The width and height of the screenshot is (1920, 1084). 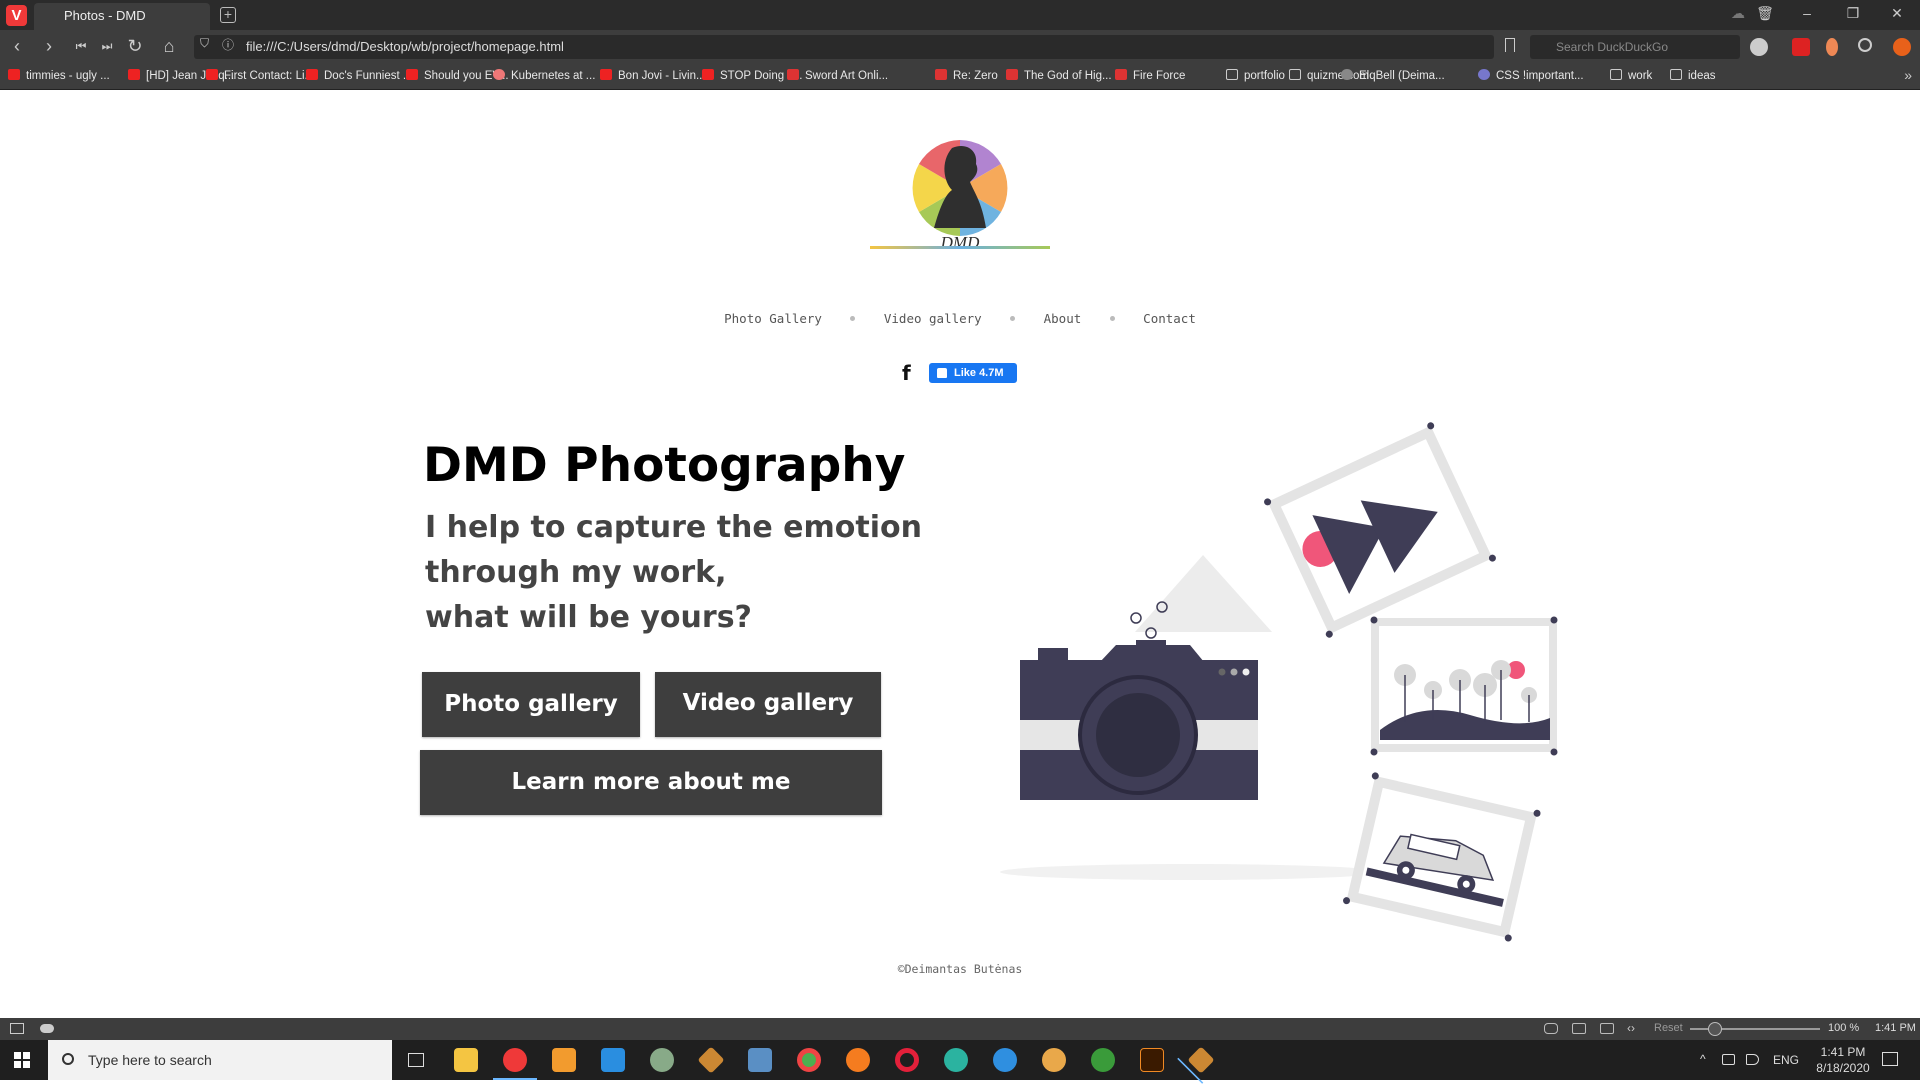 I want to click on nav-about: About, so click(x=1063, y=318).